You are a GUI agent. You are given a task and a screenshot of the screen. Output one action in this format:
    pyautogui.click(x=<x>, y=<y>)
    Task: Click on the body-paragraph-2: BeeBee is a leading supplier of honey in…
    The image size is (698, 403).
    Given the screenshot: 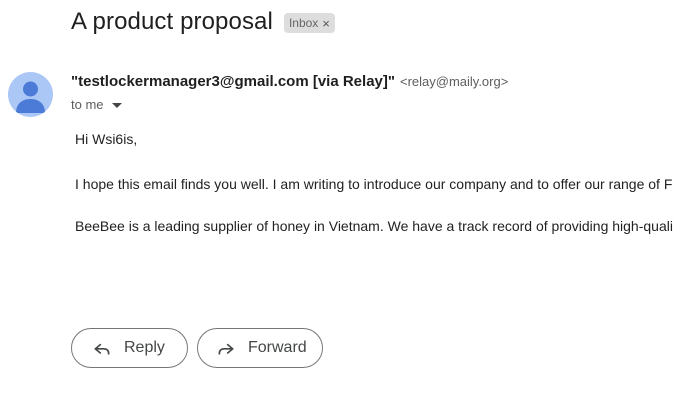 What is the action you would take?
    pyautogui.click(x=374, y=226)
    